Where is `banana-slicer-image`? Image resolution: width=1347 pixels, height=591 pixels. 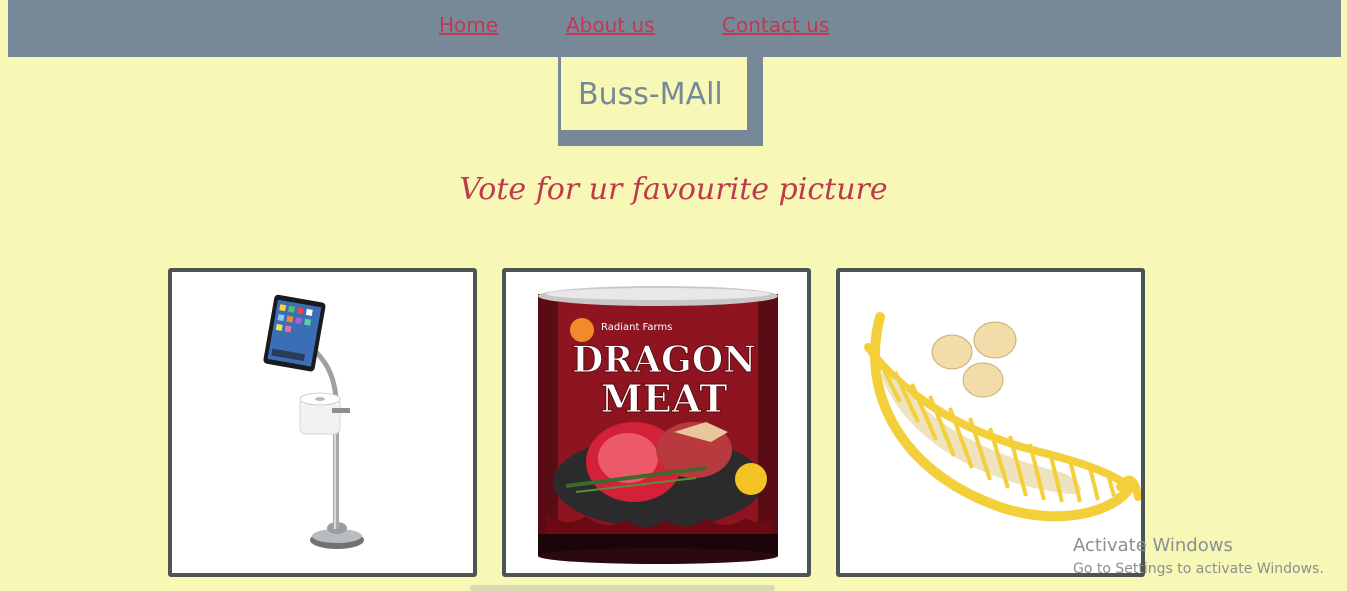 banana-slicer-image is located at coordinates (1002, 417).